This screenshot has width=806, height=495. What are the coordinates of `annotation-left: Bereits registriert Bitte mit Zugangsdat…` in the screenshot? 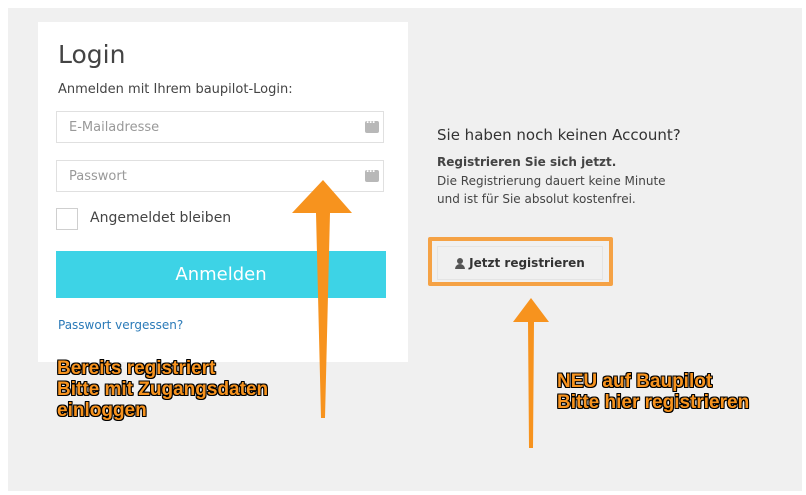 It's located at (162, 389).